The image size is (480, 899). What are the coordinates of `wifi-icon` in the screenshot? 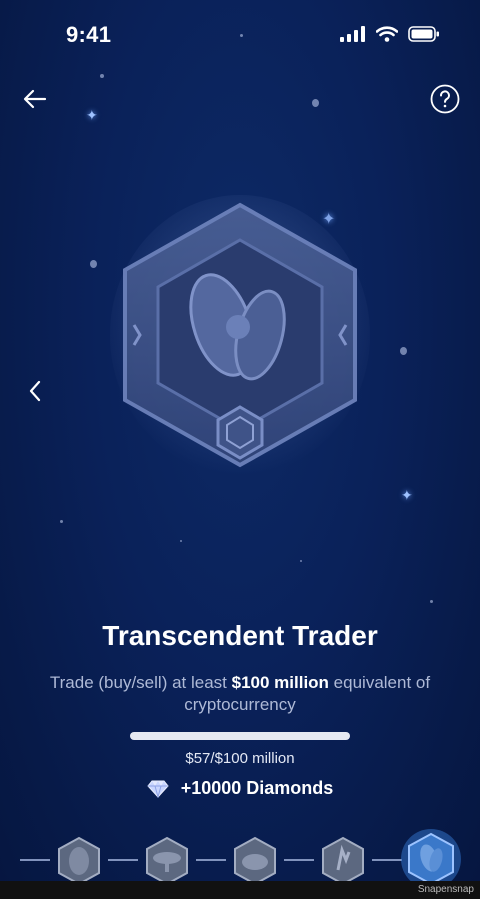 It's located at (387, 34).